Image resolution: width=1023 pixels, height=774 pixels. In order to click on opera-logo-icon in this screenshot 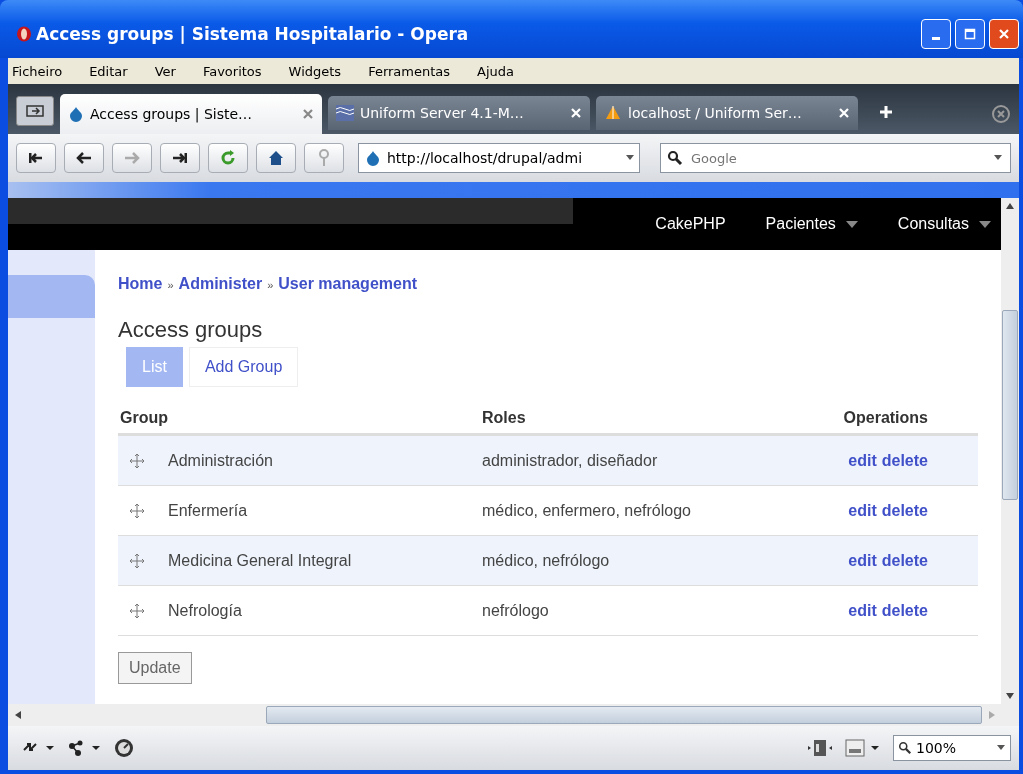, I will do `click(24, 34)`.